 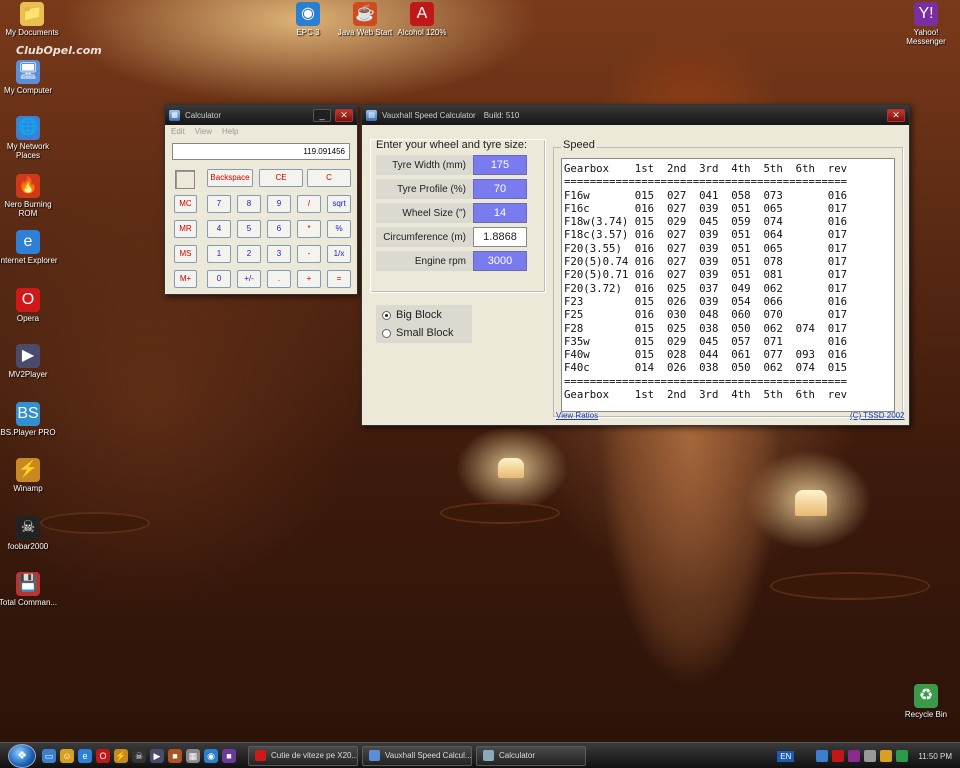 I want to click on digit-7-button: 7, so click(x=219, y=204).